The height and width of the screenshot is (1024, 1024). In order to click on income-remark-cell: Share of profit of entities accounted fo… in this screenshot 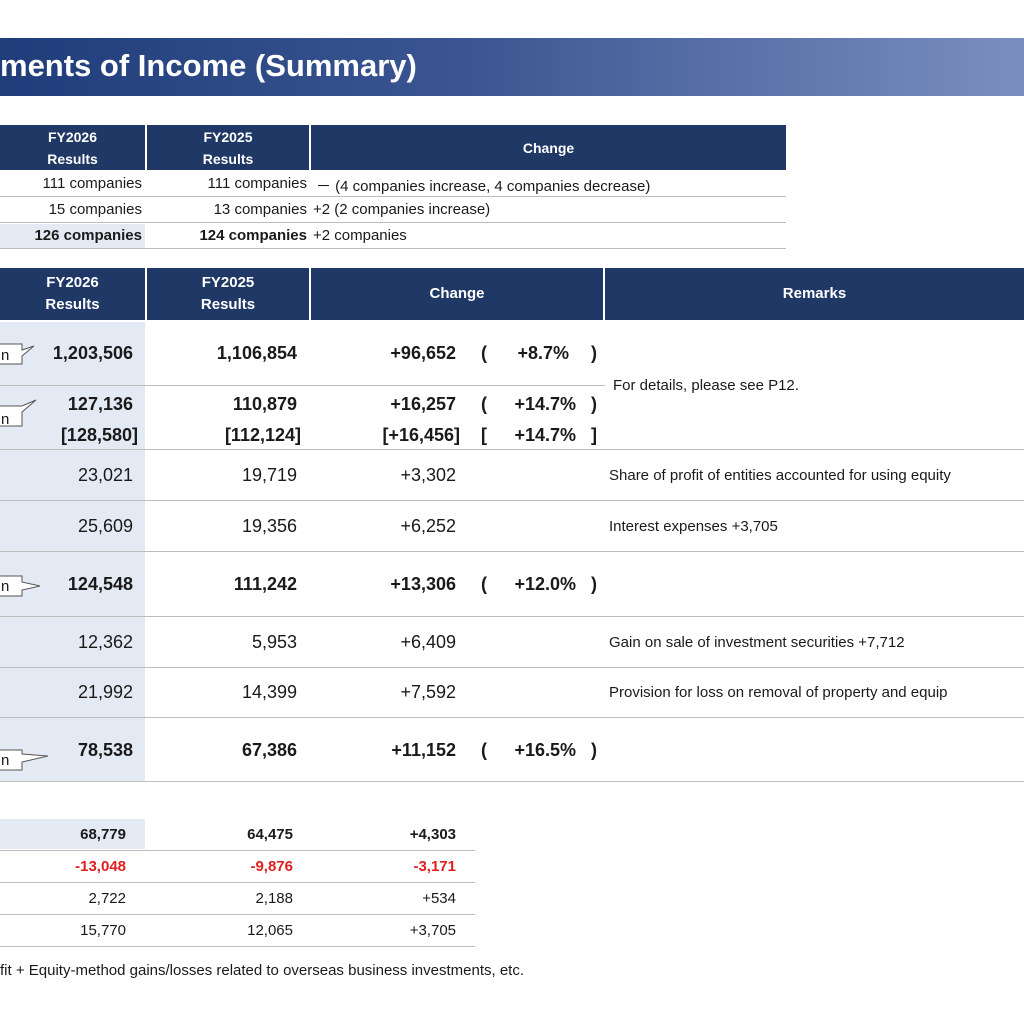, I will do `click(780, 475)`.